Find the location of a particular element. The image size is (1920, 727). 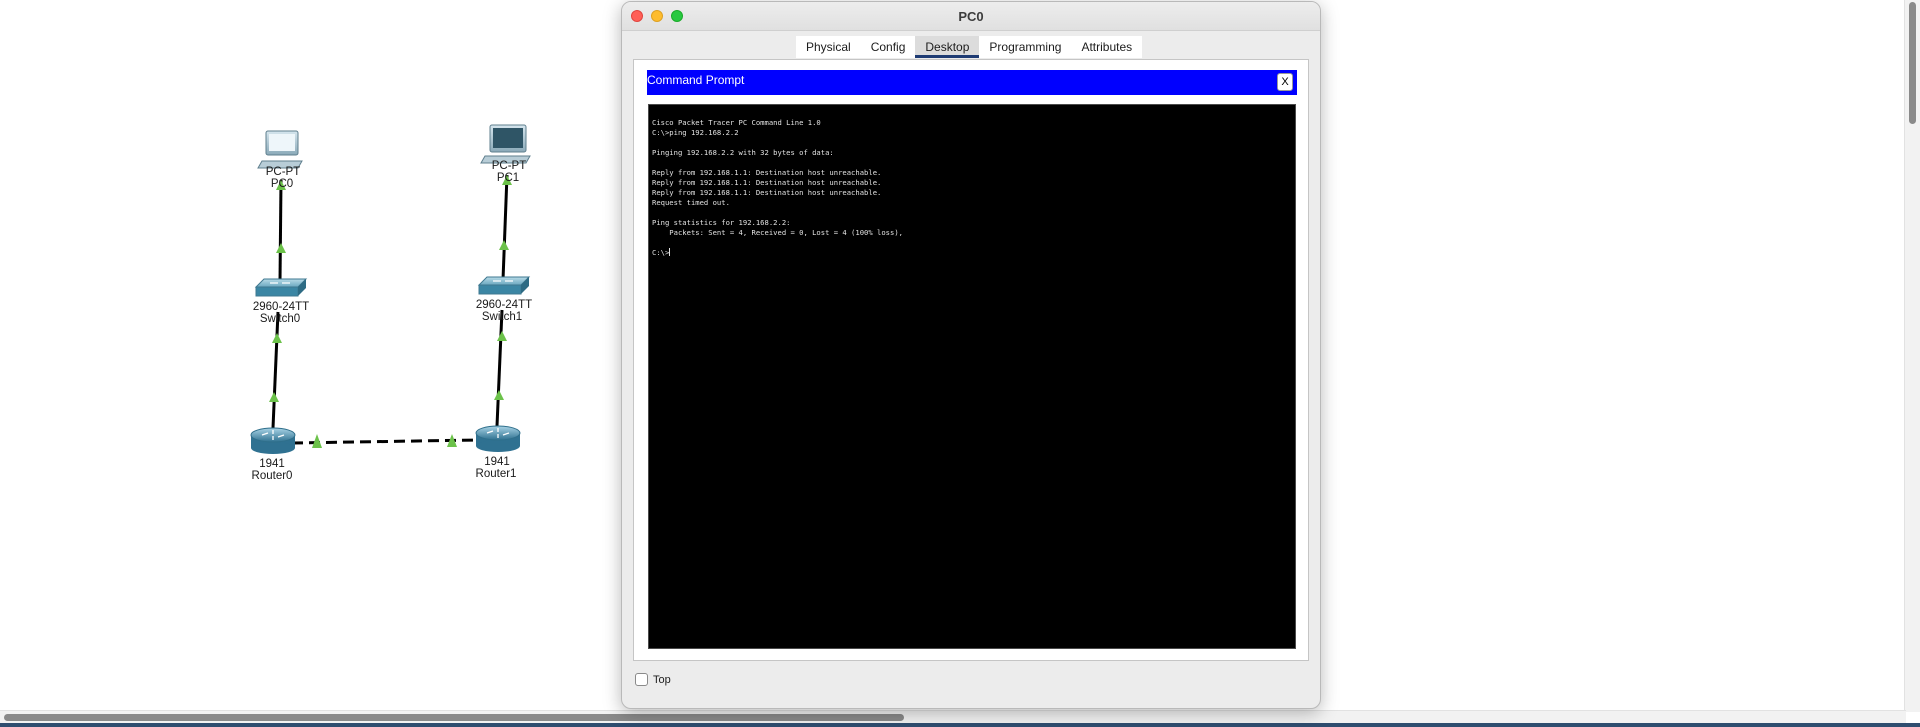

top-checkbox is located at coordinates (641, 679).